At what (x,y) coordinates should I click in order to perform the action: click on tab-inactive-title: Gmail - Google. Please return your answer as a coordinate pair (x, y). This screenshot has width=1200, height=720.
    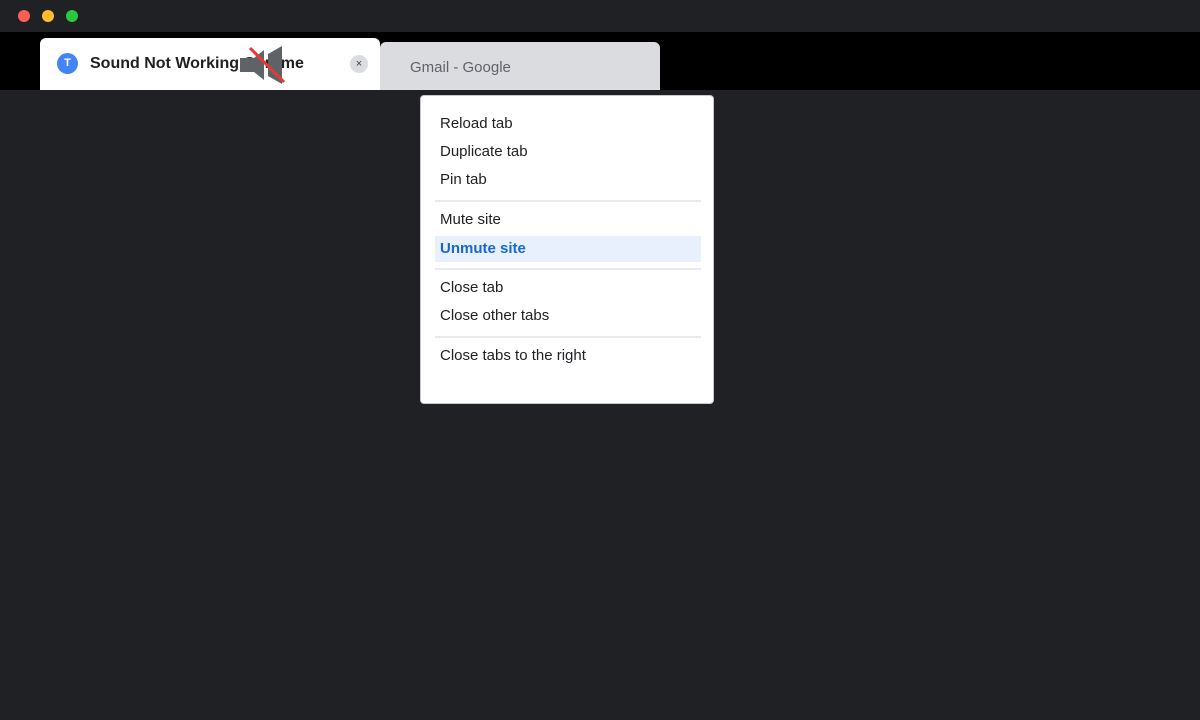
    Looking at the image, I should click on (460, 67).